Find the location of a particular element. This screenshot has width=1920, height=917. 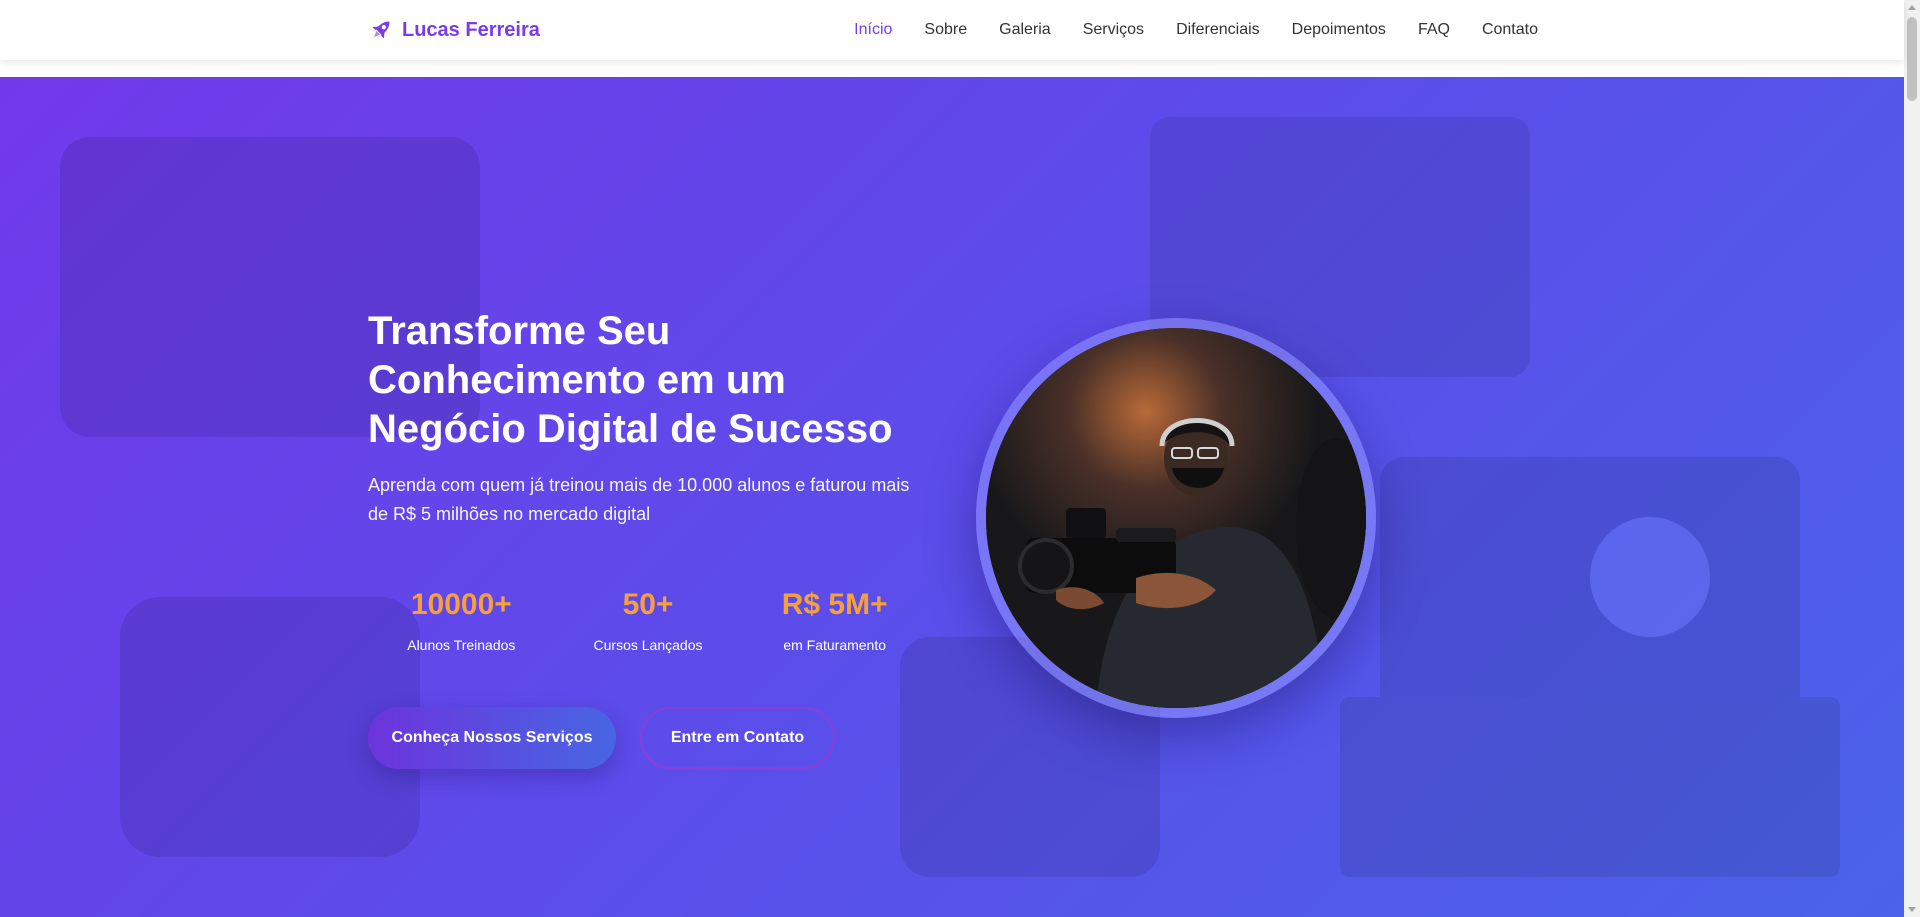

stat-label: Alunos Treinados is located at coordinates (461, 645).